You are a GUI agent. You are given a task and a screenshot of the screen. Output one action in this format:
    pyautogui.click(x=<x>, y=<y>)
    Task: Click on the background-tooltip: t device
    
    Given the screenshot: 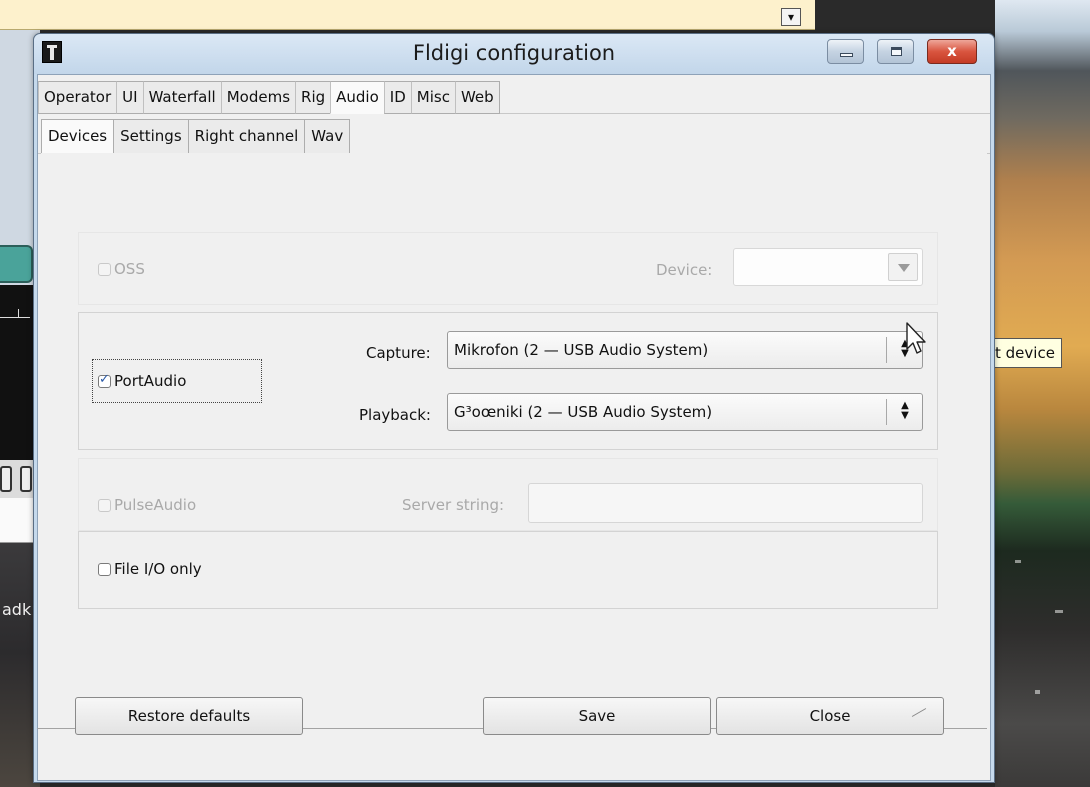 What is the action you would take?
    pyautogui.click(x=1025, y=353)
    